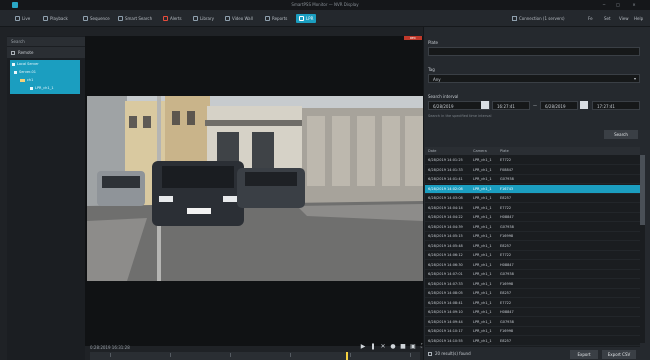  Describe the element at coordinates (590, 18) in the screenshot. I see `menu-fe: Fe` at that location.